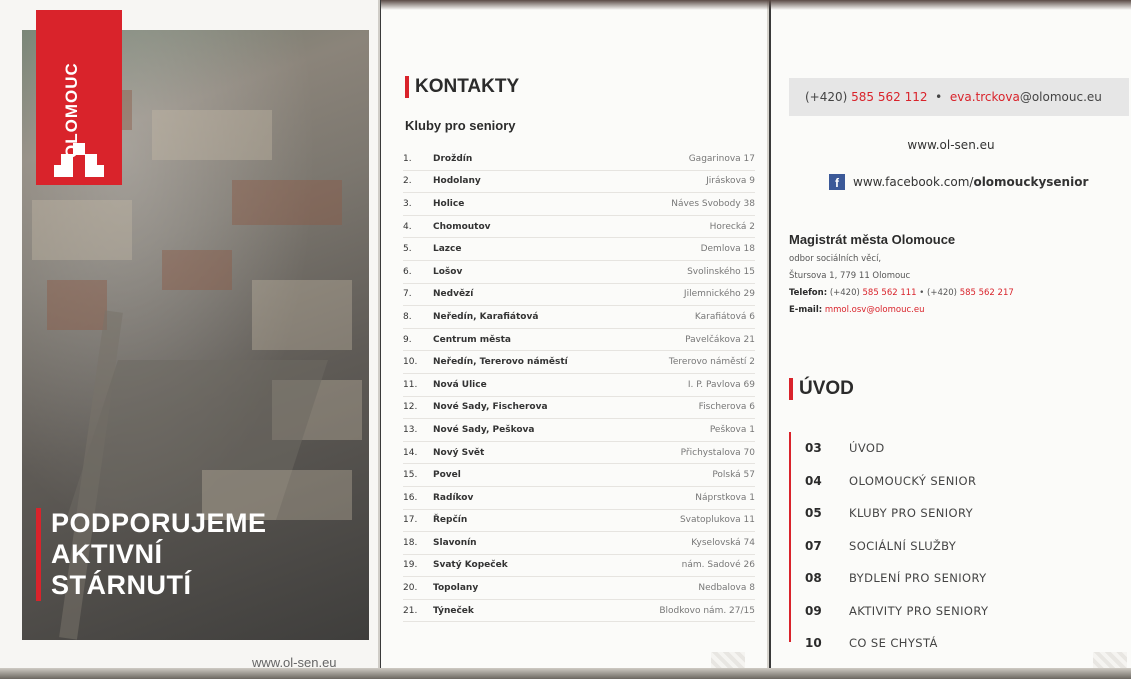 The width and height of the screenshot is (1131, 679). Describe the element at coordinates (407, 339) in the screenshot. I see `club-number: 9.` at that location.